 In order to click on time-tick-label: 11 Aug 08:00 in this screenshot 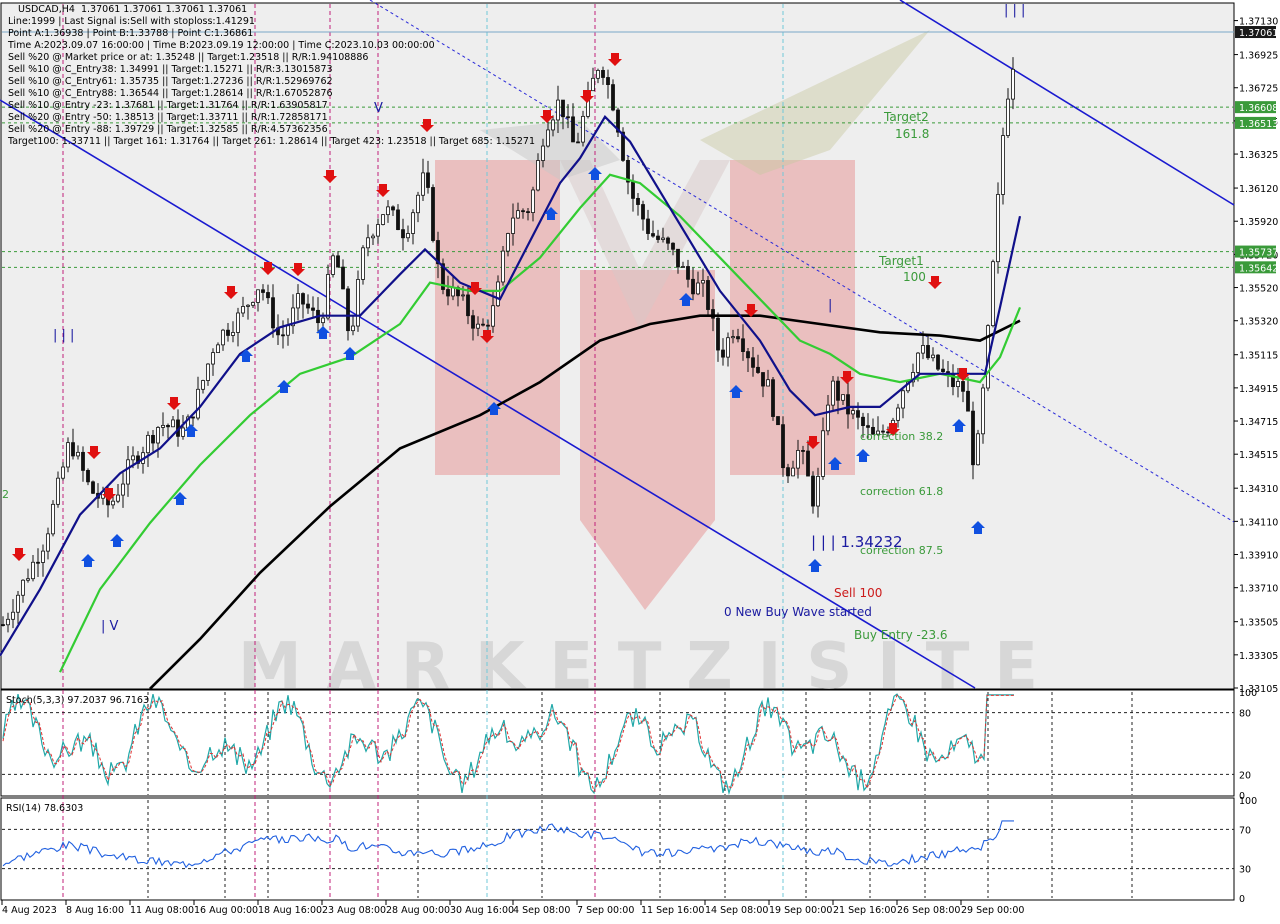, I will do `click(162, 910)`.